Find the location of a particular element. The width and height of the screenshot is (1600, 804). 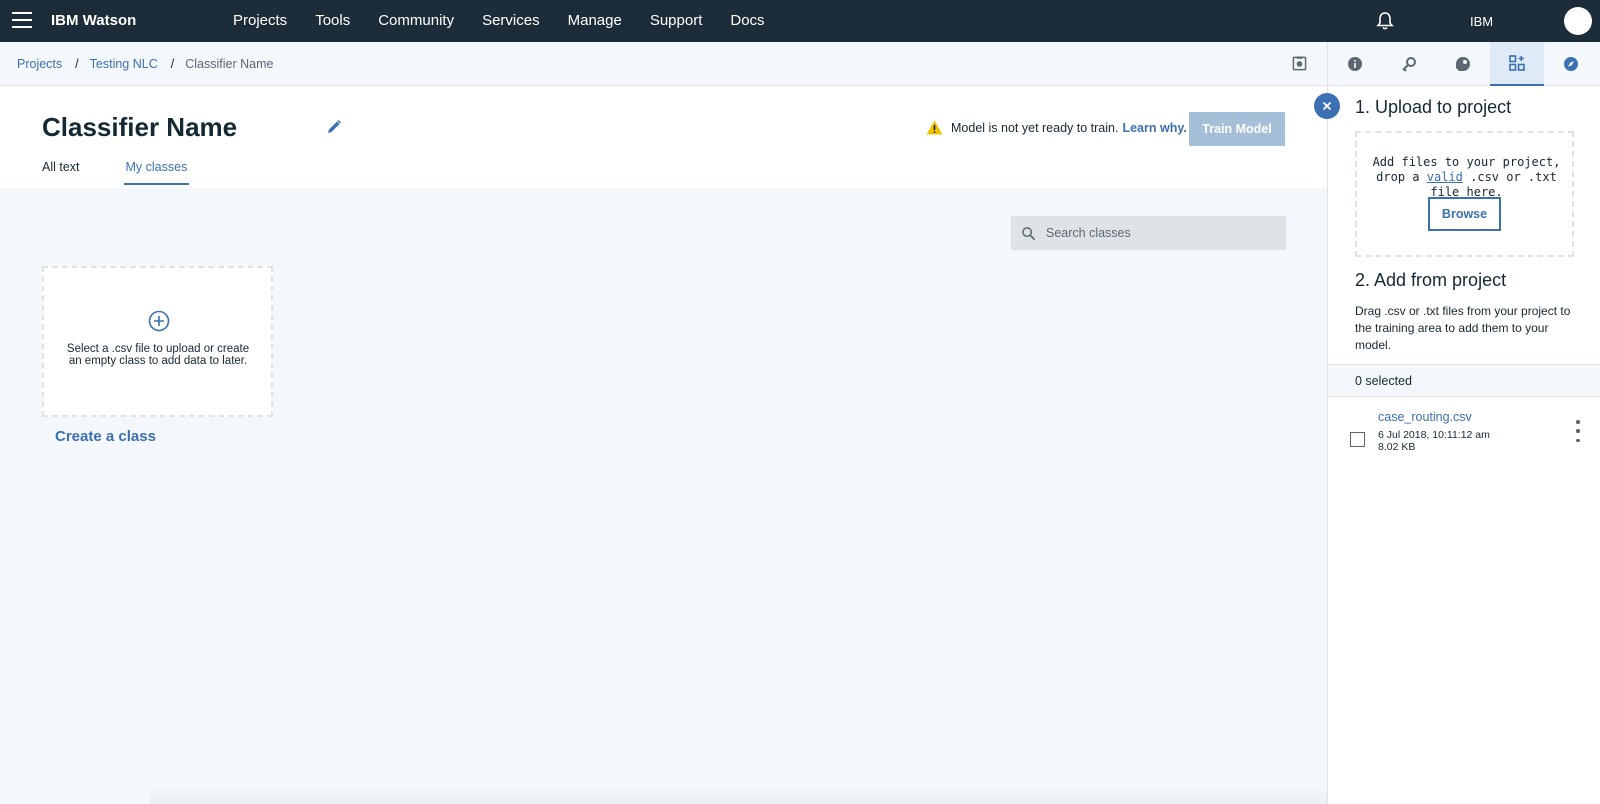

close-panel-button is located at coordinates (1327, 106).